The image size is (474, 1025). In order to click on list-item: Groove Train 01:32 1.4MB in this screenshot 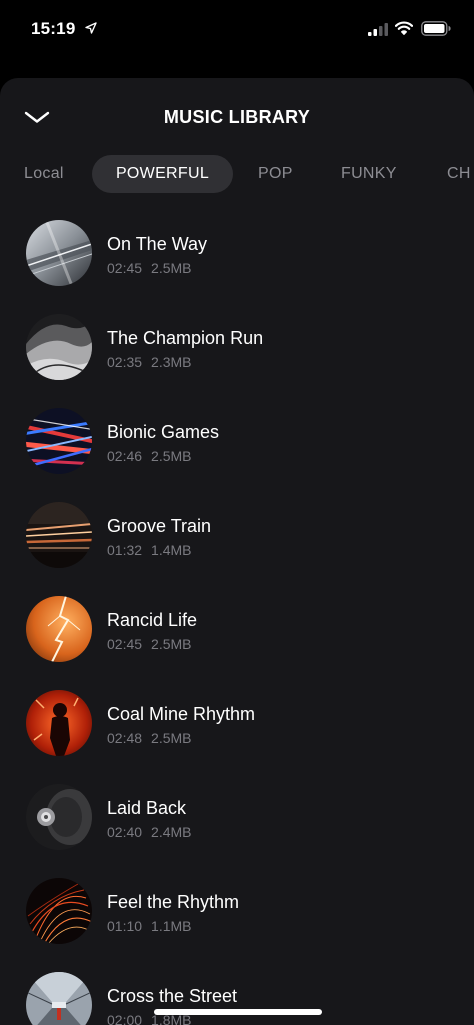, I will do `click(237, 549)`.